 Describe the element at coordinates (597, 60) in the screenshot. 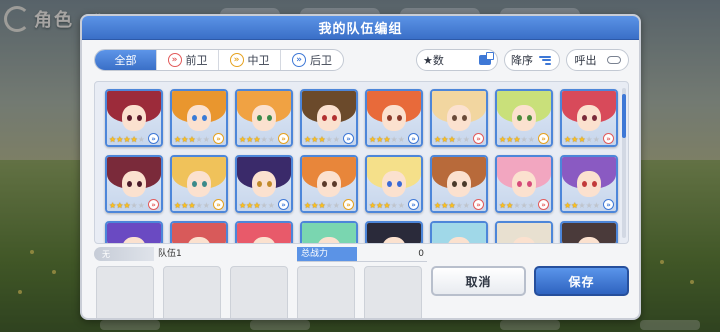

I see `call-out-button: 呼出` at that location.